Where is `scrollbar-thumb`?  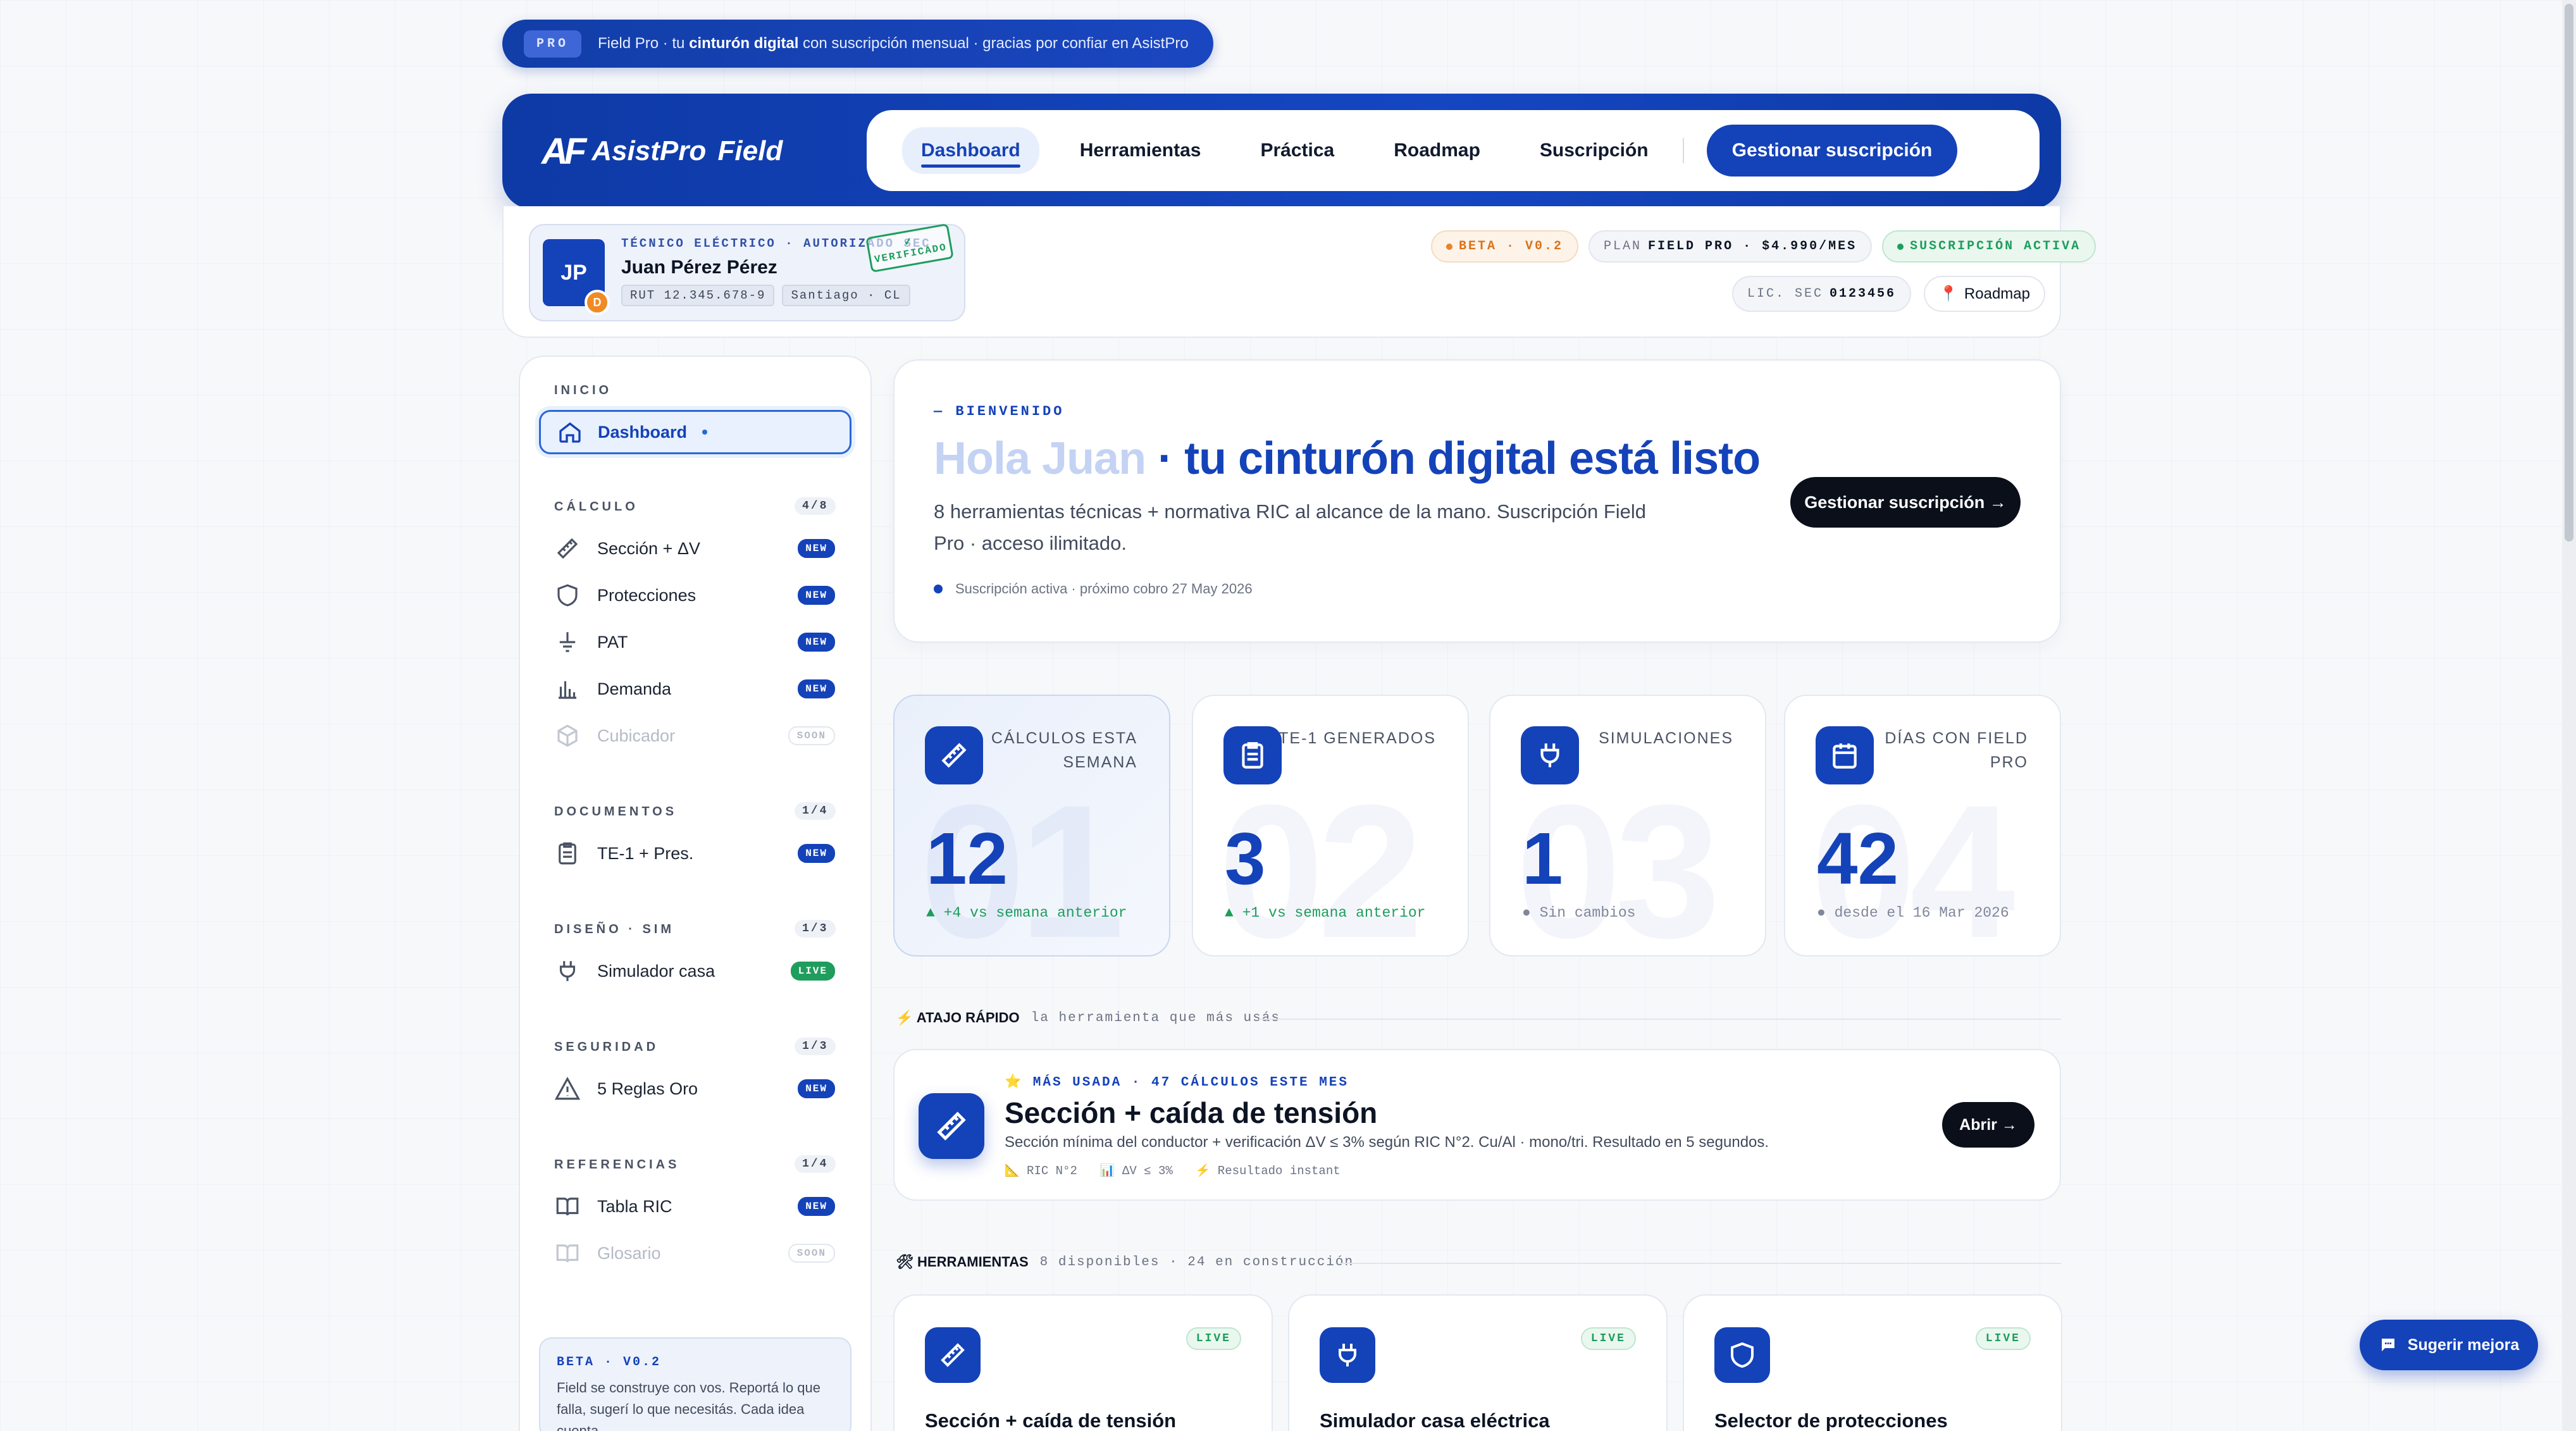
scrollbar-thumb is located at coordinates (2569, 273).